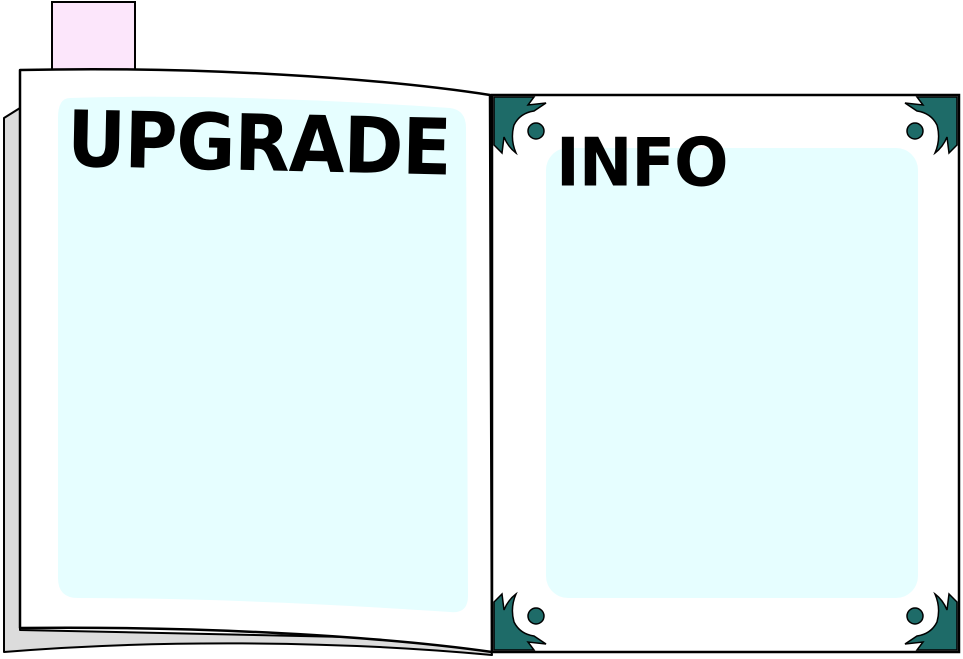 The image size is (963, 659). I want to click on info-page-title: INFO, so click(642, 163).